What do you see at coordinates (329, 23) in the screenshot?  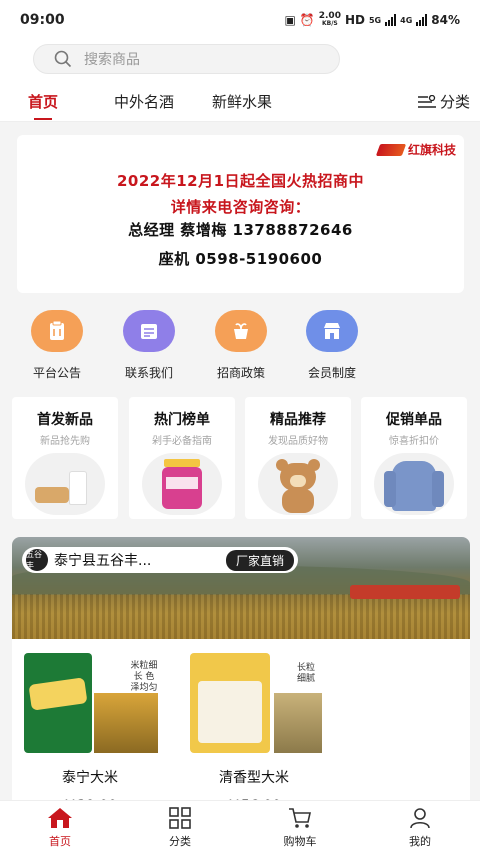 I see `speed-unit: KB/S` at bounding box center [329, 23].